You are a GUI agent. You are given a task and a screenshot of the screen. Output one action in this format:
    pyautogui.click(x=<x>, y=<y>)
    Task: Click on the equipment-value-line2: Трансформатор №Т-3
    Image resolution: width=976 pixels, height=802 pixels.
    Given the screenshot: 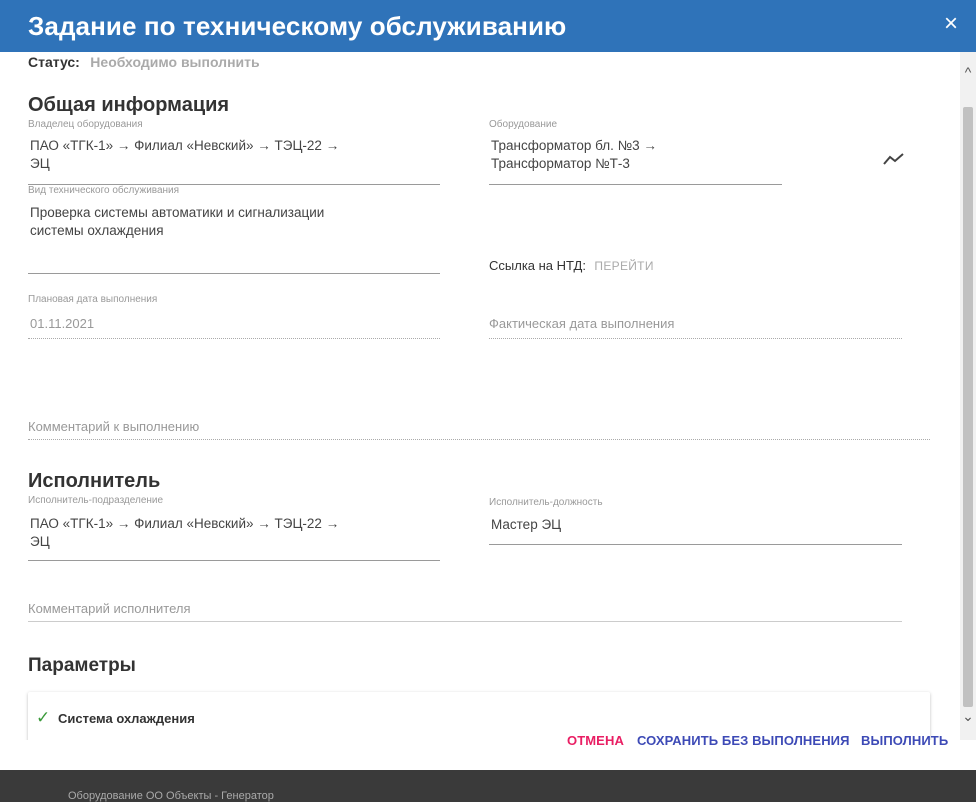 What is the action you would take?
    pyautogui.click(x=560, y=163)
    